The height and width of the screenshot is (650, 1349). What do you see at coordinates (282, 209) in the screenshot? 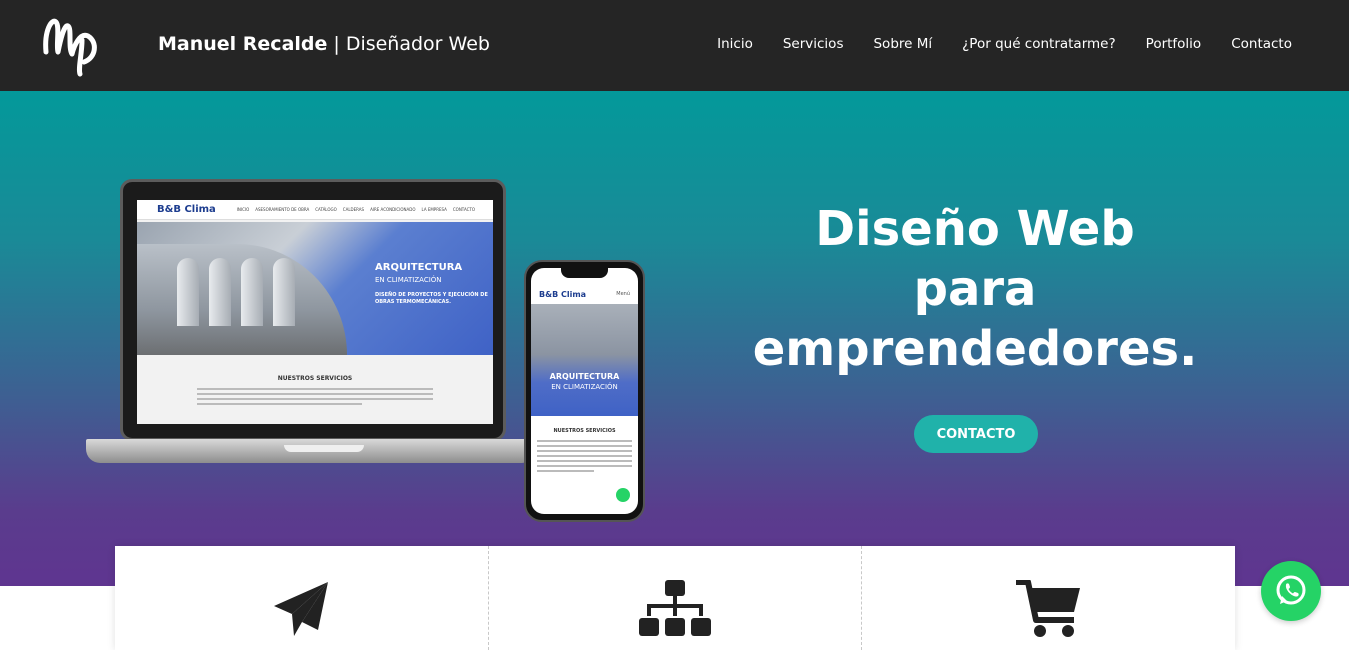
I see `mockup-nav-item: ASESORAMIENTO DE OBRA` at bounding box center [282, 209].